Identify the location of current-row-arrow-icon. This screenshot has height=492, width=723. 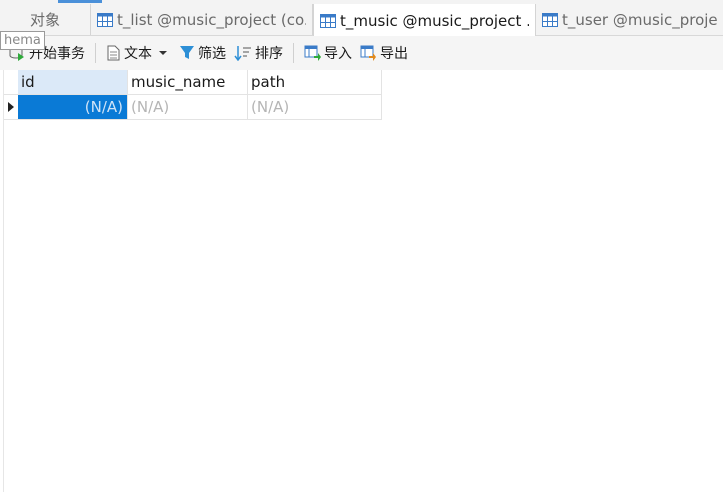
(11, 107).